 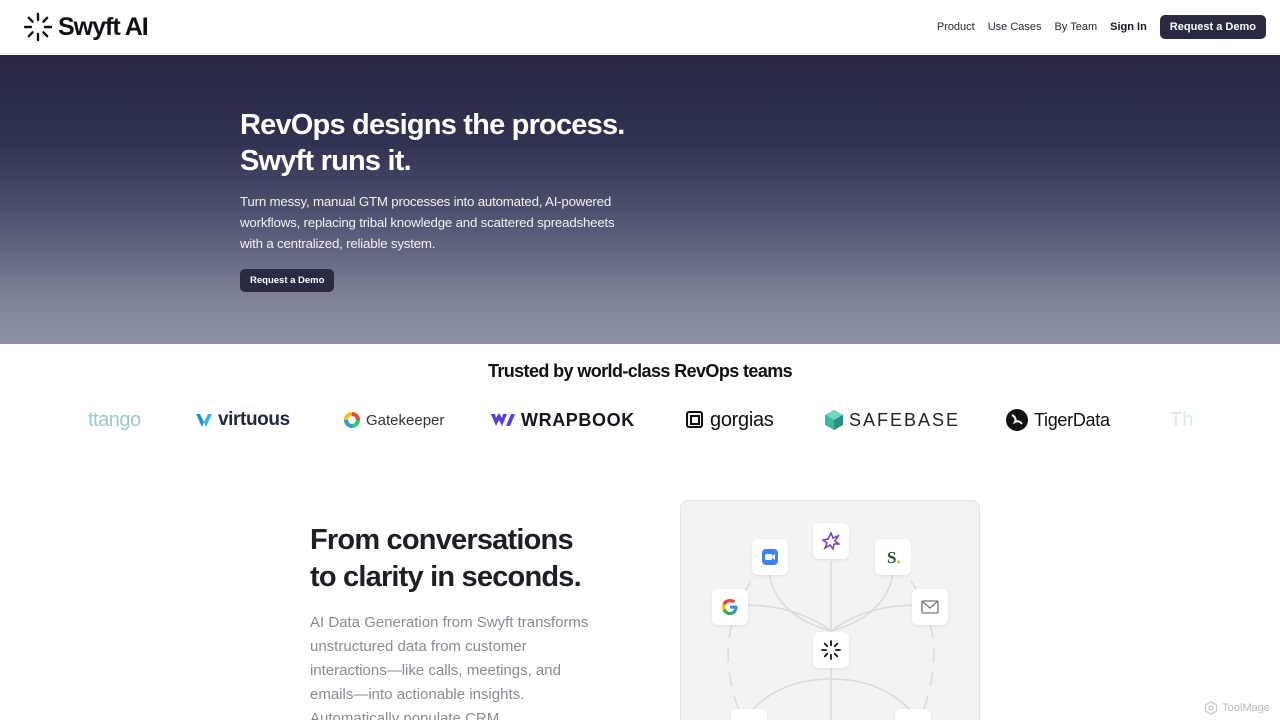 I want to click on trusted-by-heading: Trusted by world-class RevOps teams, so click(x=640, y=371).